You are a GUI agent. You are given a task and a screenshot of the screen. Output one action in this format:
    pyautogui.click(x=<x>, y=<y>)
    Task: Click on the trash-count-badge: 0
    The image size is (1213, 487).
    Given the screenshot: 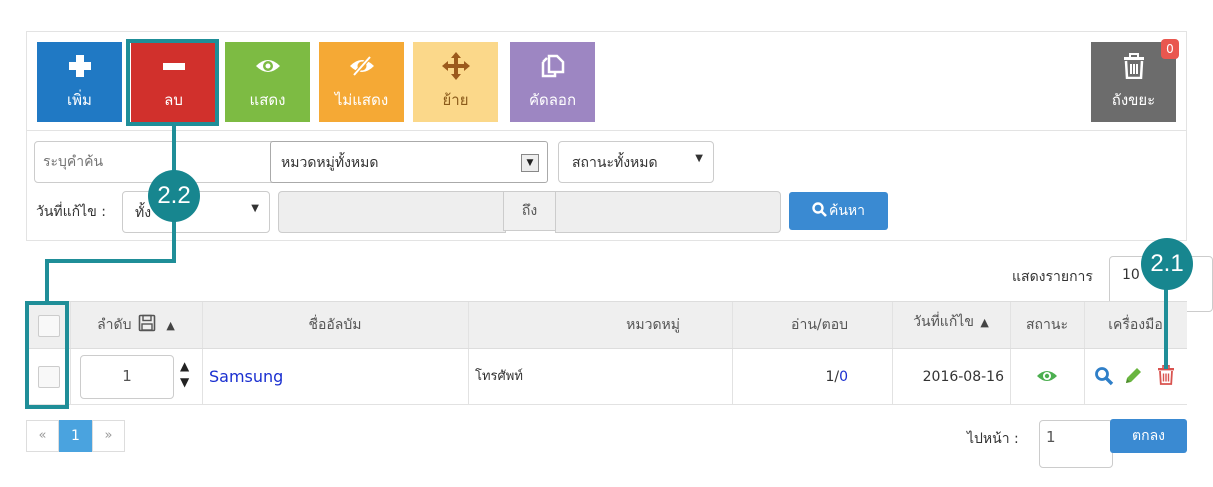 What is the action you would take?
    pyautogui.click(x=1170, y=49)
    